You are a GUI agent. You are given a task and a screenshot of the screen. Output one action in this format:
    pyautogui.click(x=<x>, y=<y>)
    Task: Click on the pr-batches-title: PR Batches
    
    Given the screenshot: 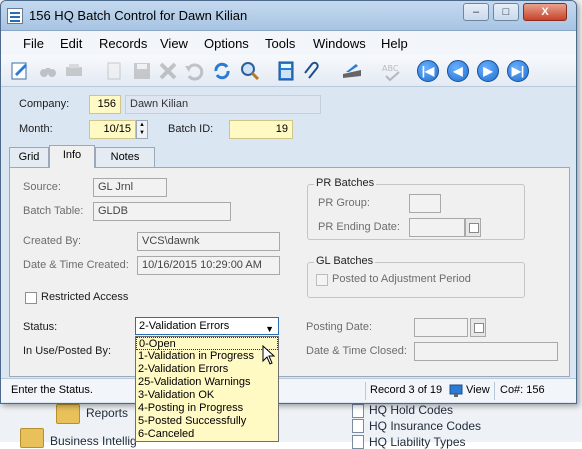 What is the action you would take?
    pyautogui.click(x=345, y=183)
    